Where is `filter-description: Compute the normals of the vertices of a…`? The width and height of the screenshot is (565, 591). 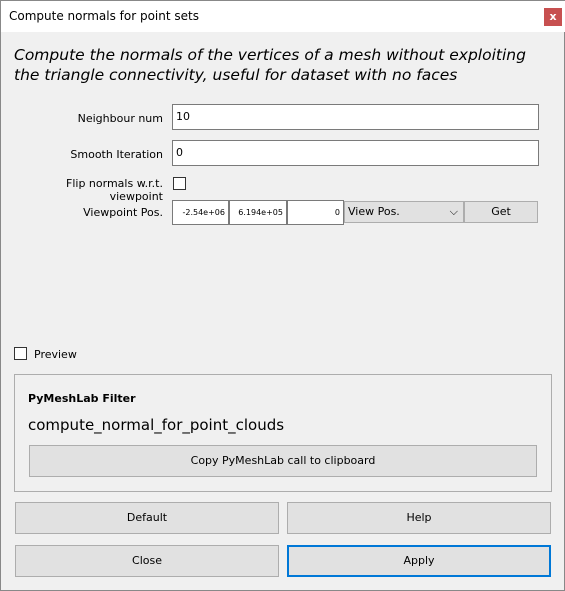
filter-description: Compute the normals of the vertices of a… is located at coordinates (270, 65).